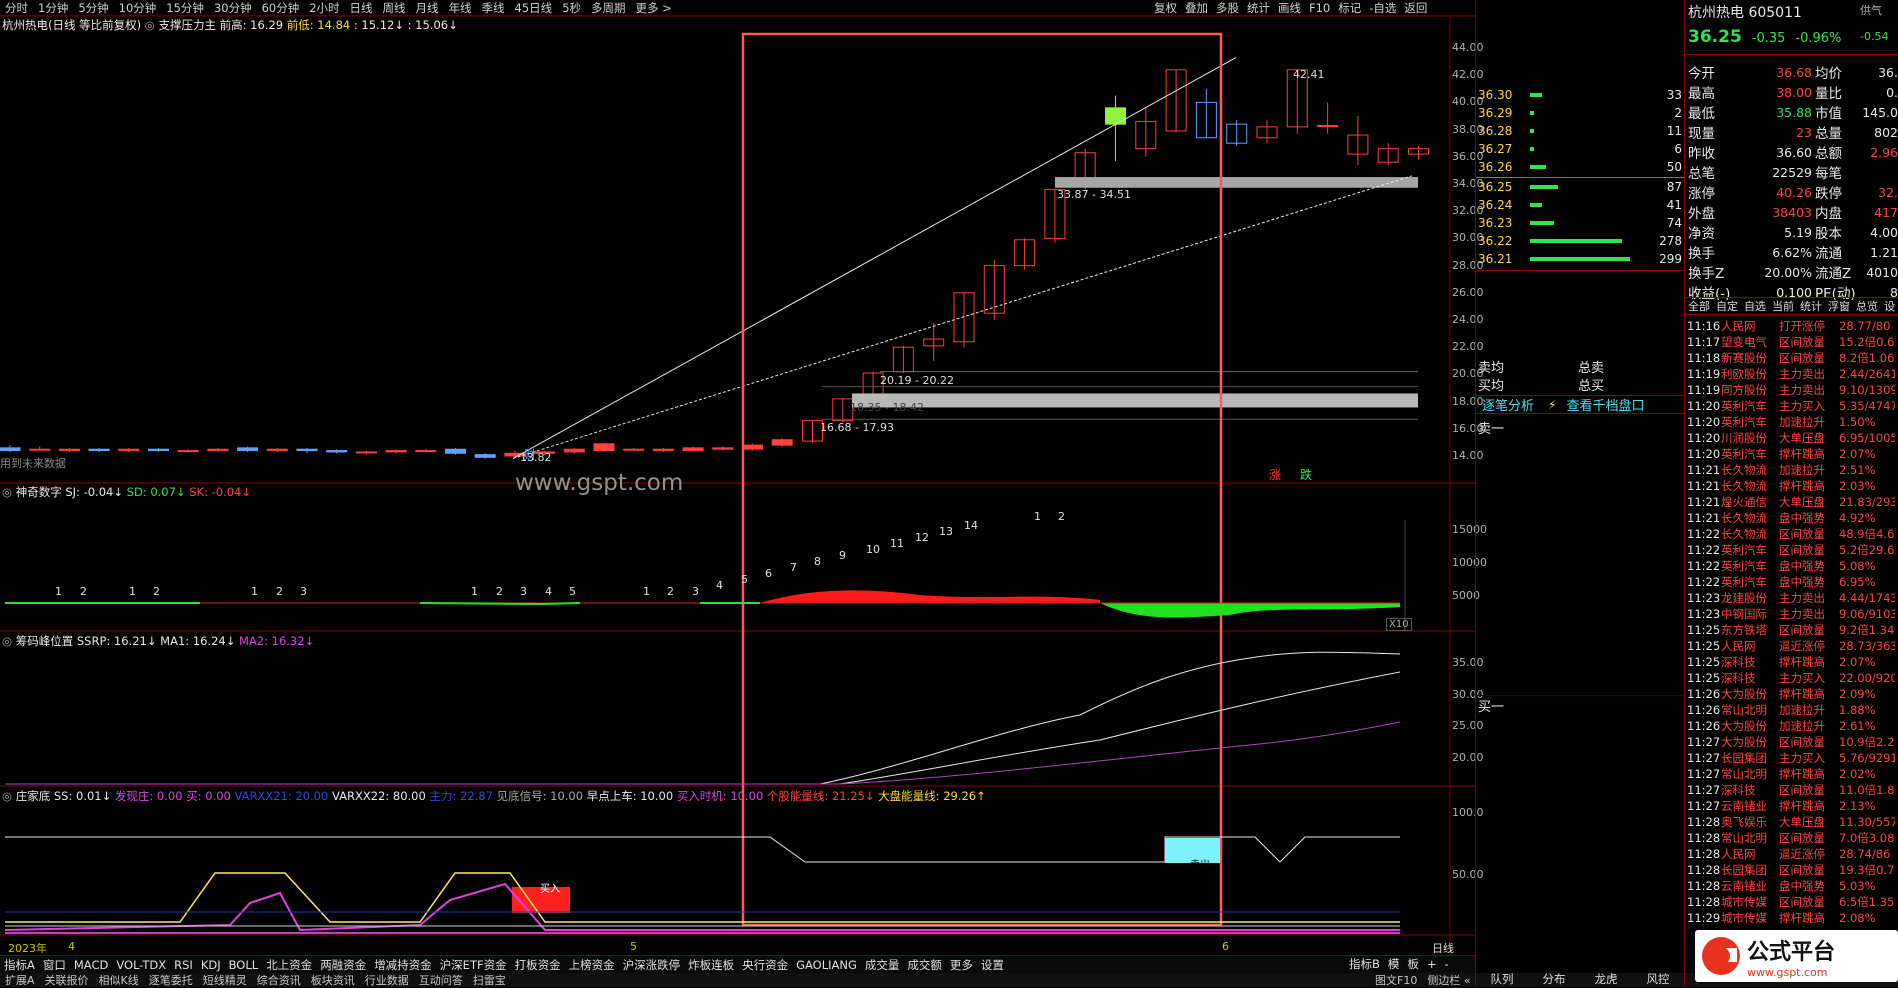 The image size is (1898, 988). I want to click on extended-tab-0: 扩展A, so click(20, 980).